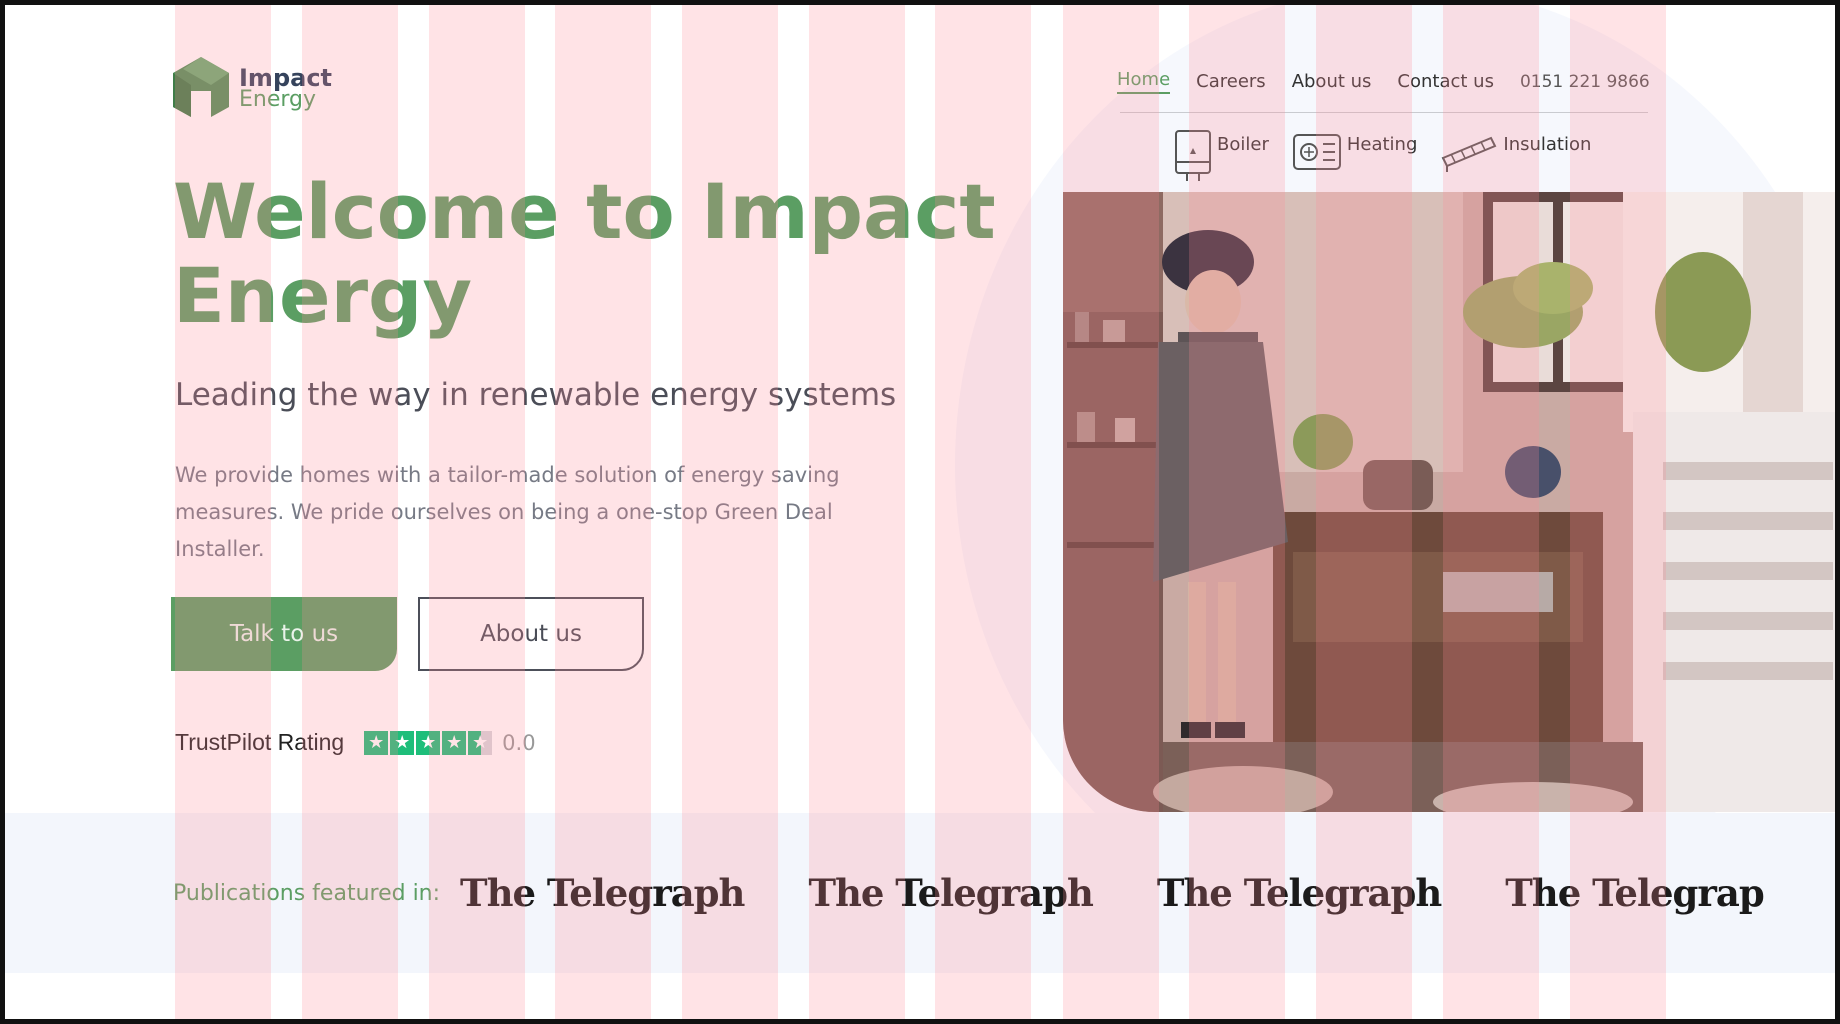 Image resolution: width=1840 pixels, height=1024 pixels. I want to click on house-logo-icon, so click(201, 87).